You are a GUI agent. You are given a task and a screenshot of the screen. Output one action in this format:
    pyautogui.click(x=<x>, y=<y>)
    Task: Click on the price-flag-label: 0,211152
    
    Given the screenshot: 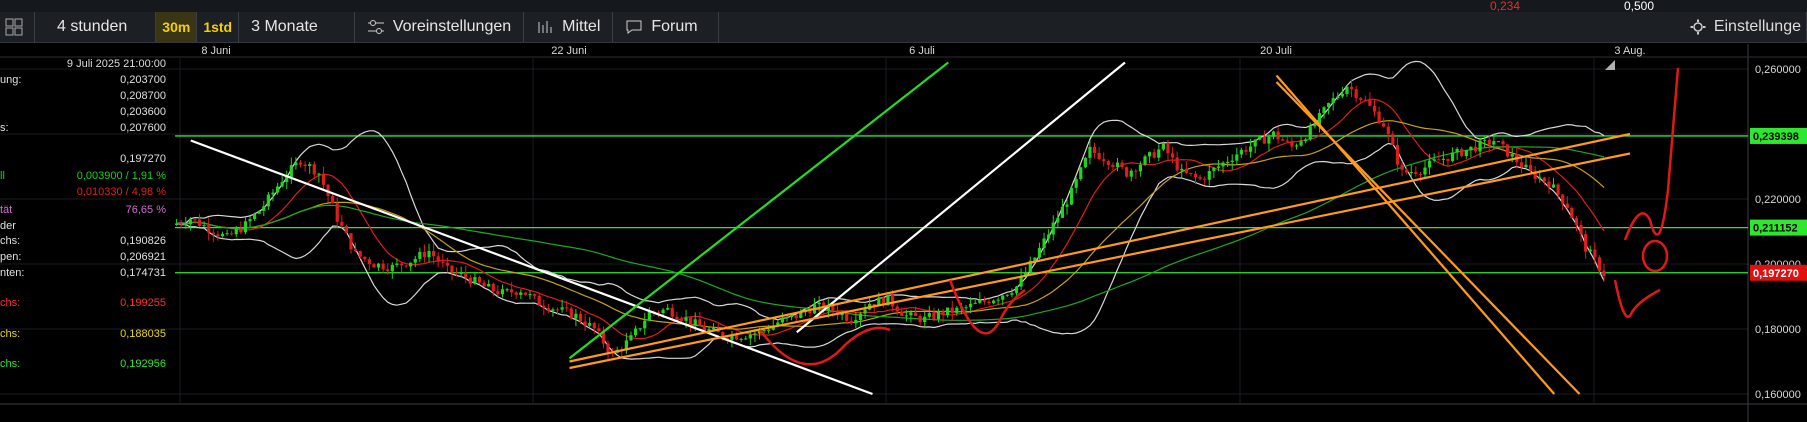 What is the action you would take?
    pyautogui.click(x=1775, y=229)
    